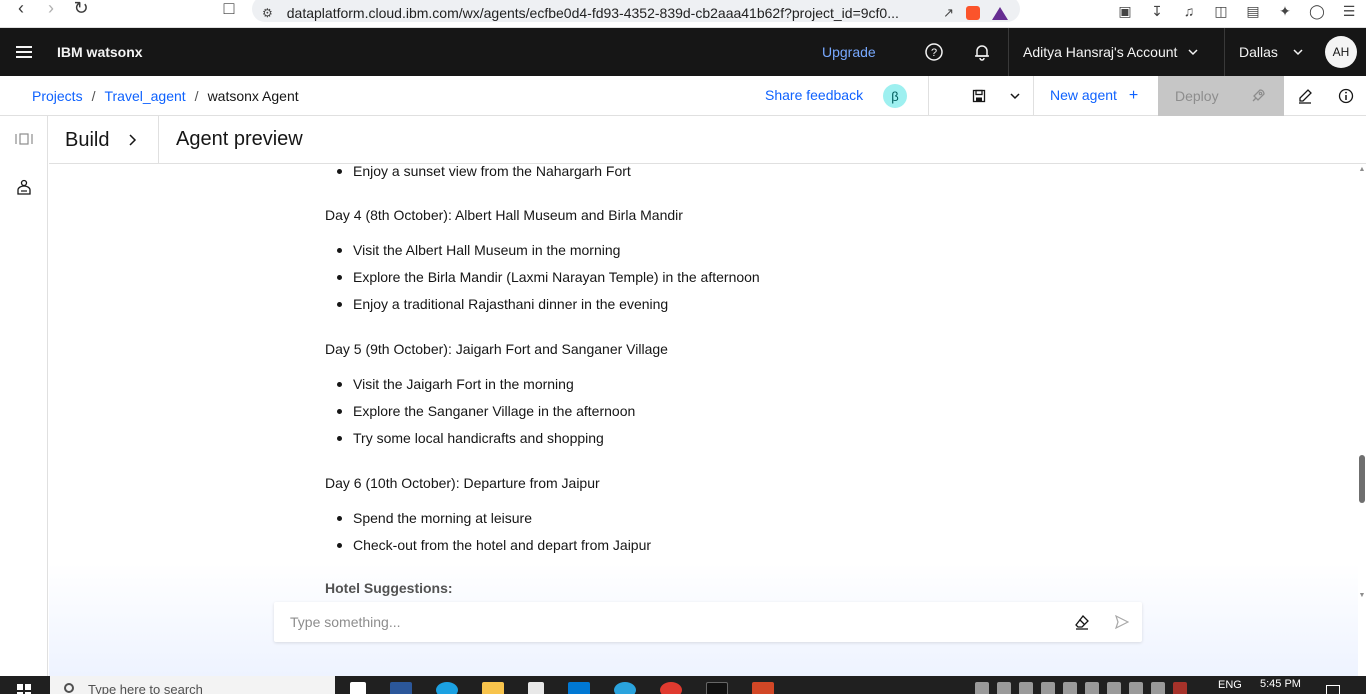 The height and width of the screenshot is (694, 1366). What do you see at coordinates (1362, 479) in the screenshot?
I see `scroll-thumb` at bounding box center [1362, 479].